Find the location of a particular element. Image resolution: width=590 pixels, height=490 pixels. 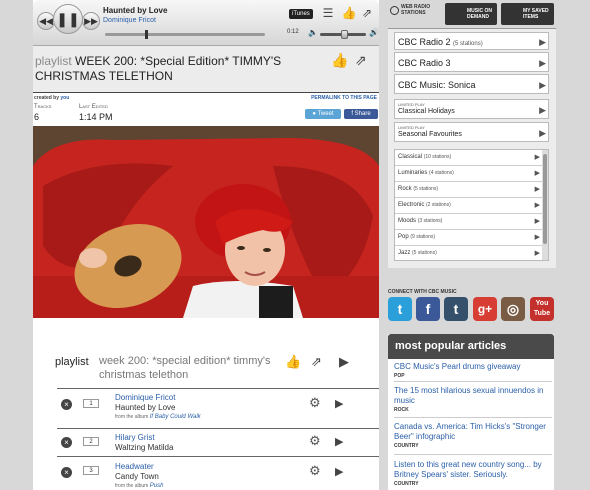

genre-item: Jazz (5 stations) ▶ is located at coordinates (469, 253).